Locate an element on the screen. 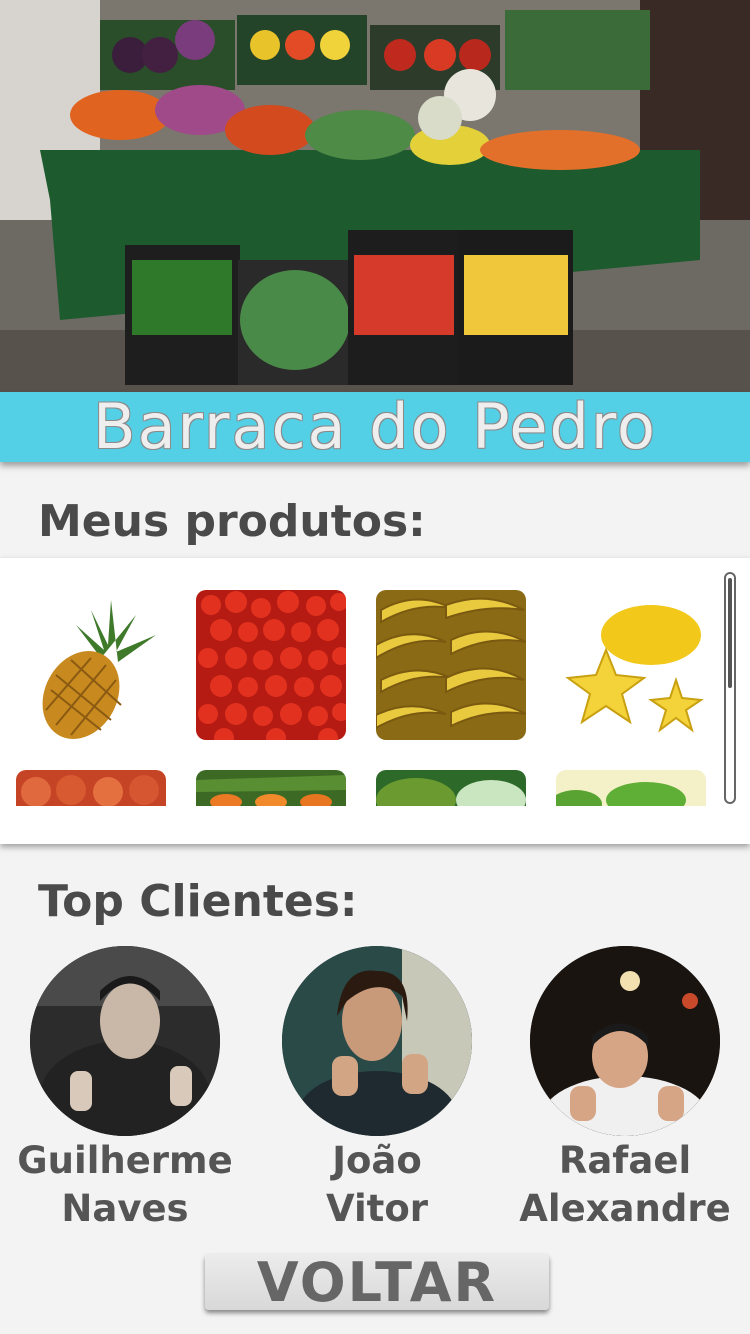  scrollbar-thumb is located at coordinates (730, 633).